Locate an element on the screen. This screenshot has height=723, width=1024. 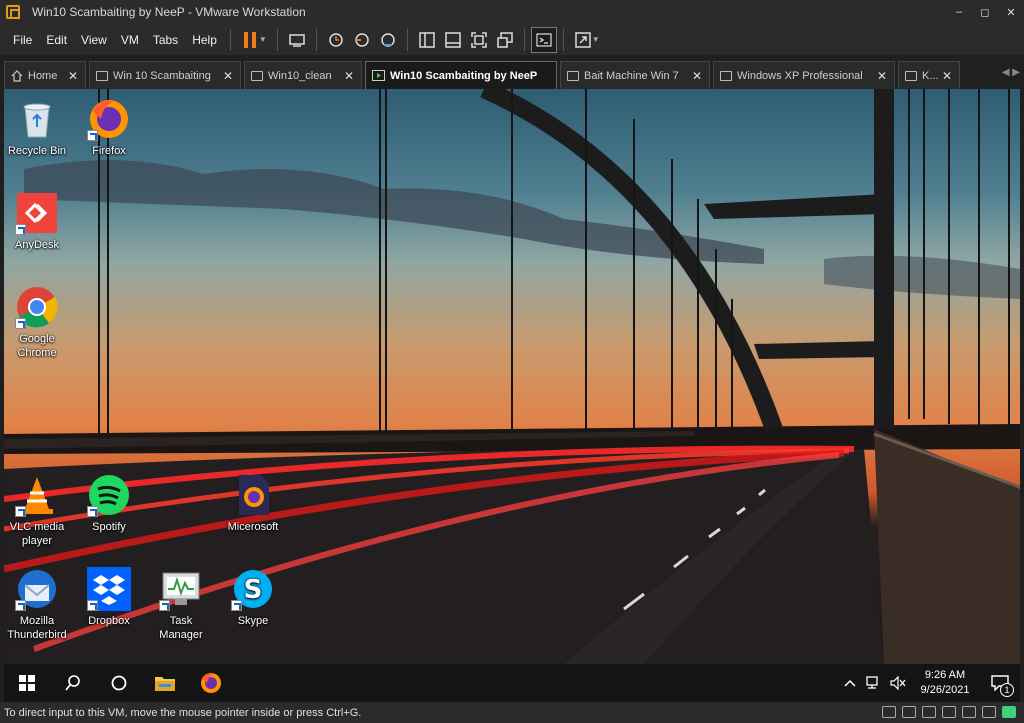
tab-win-10-scambaiting: Win 10 Scambaiting ✕ is located at coordinates (165, 75).